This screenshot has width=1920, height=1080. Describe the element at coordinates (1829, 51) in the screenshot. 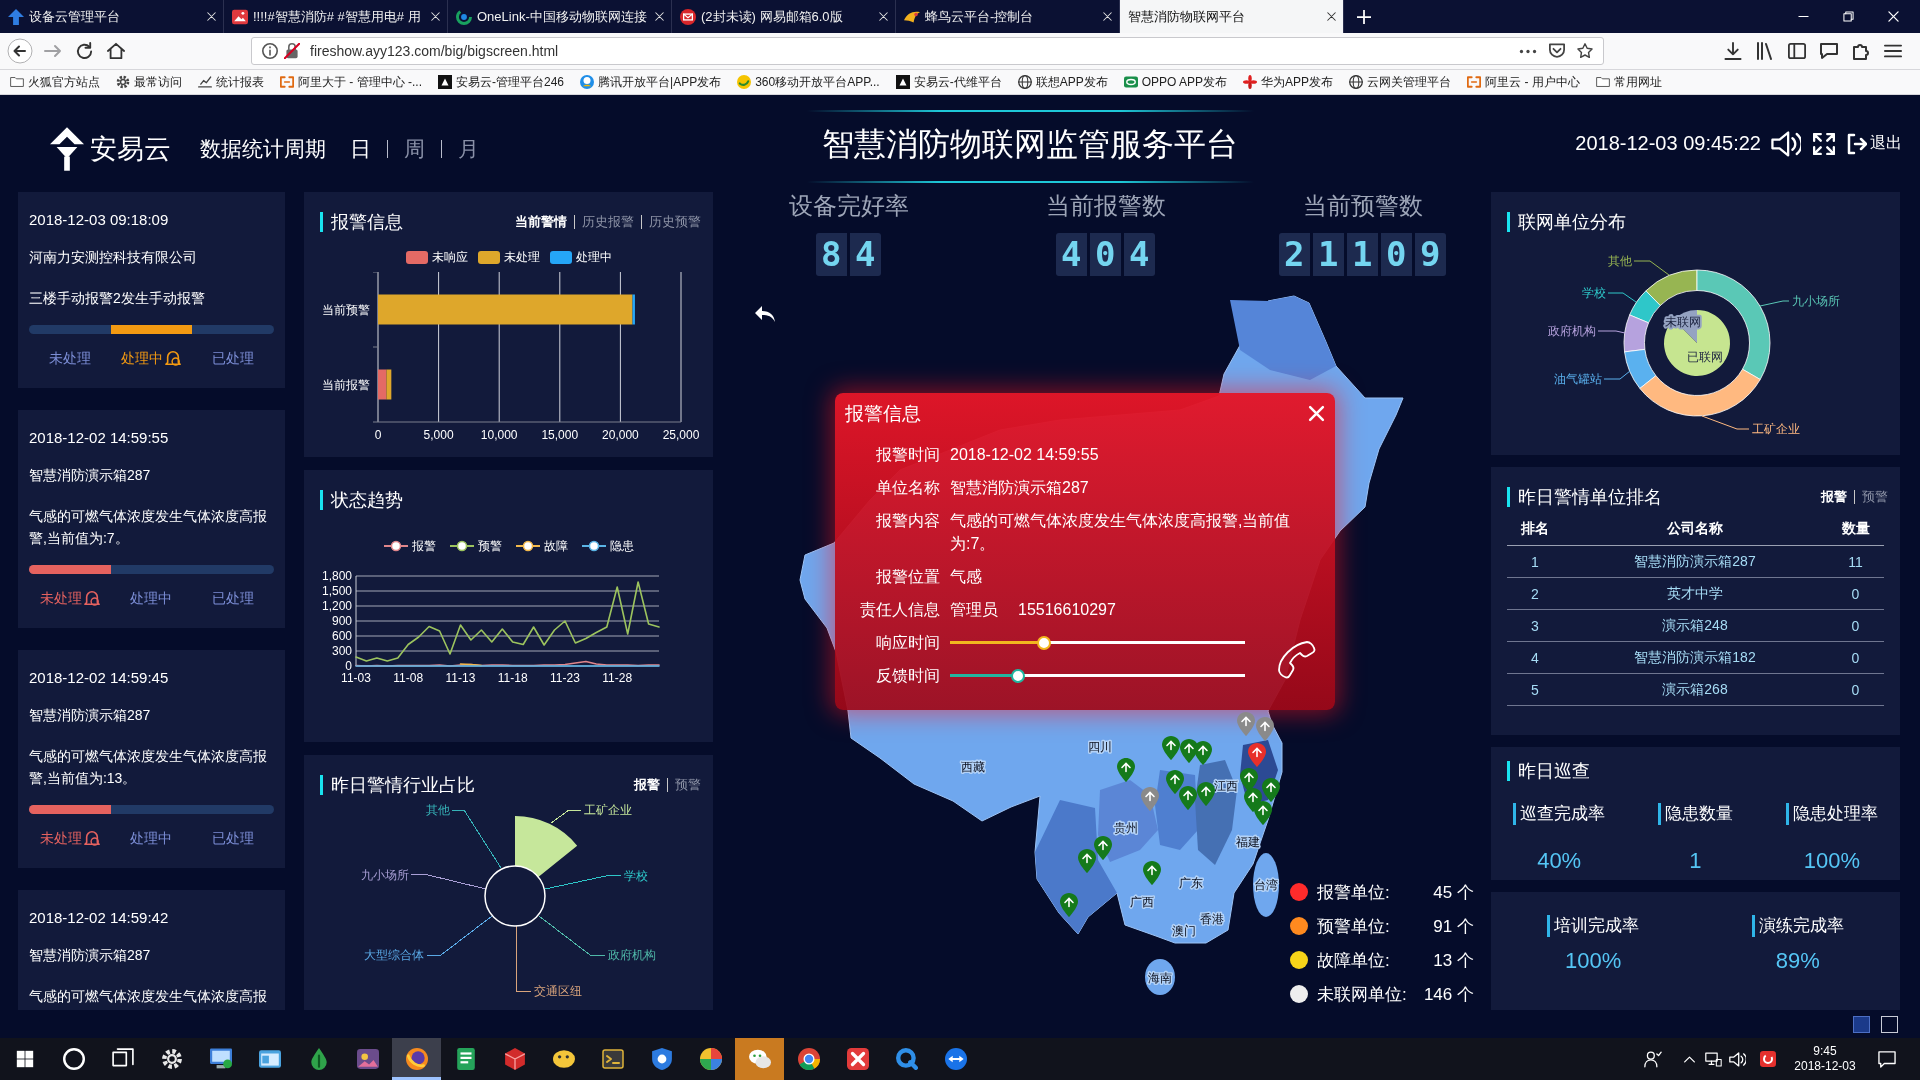

I see `chat-icon` at that location.